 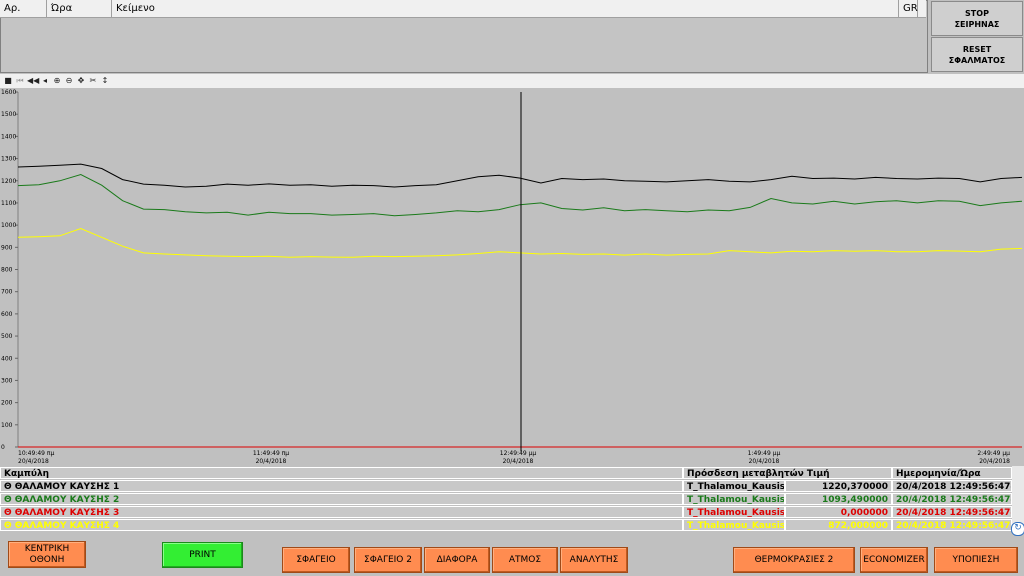 I want to click on y-tick-label: 1300, so click(x=8, y=159).